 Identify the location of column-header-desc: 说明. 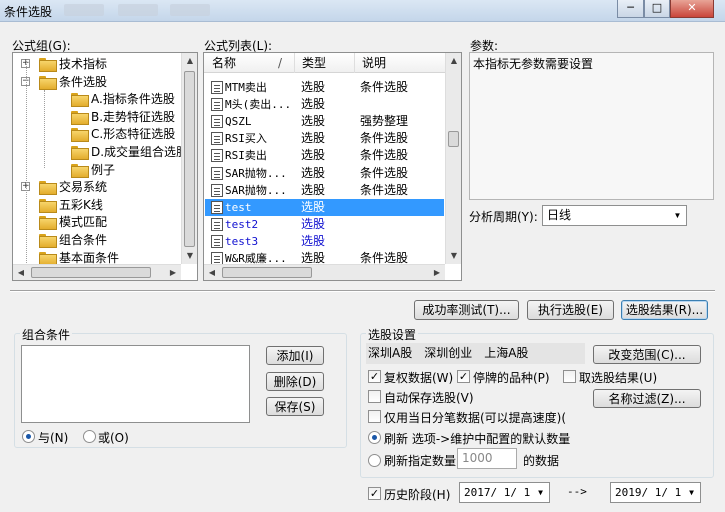
(374, 63).